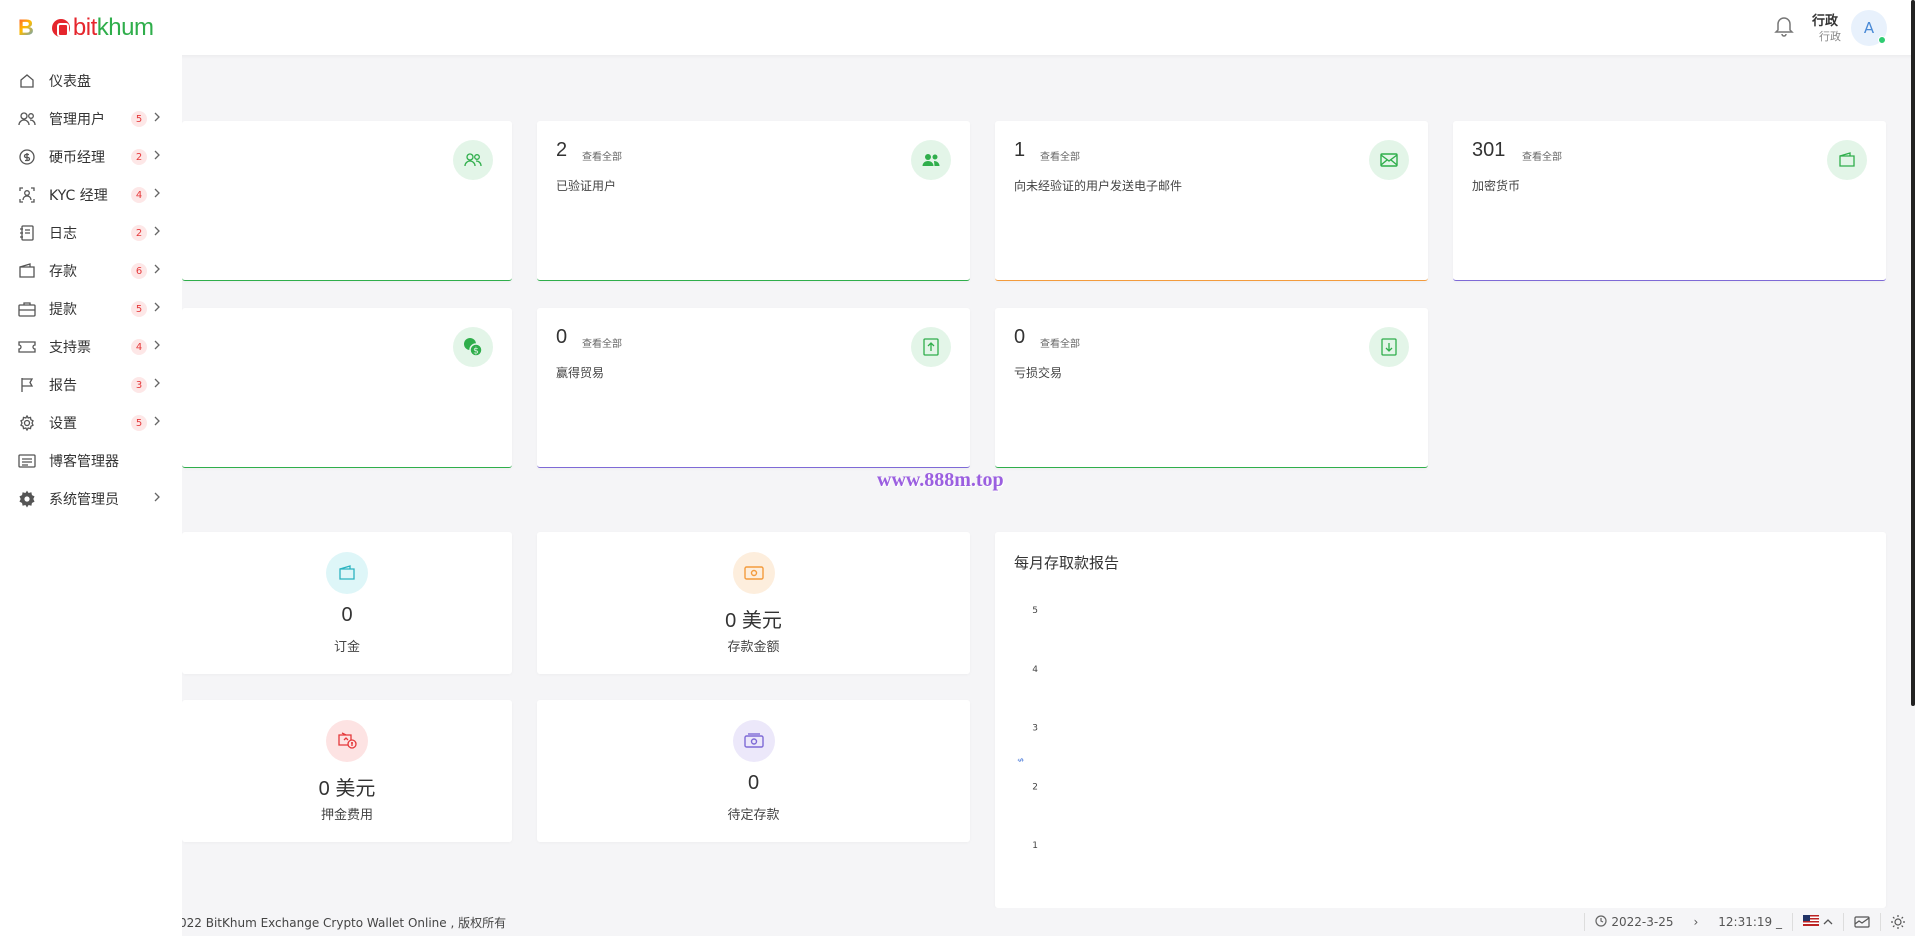  Describe the element at coordinates (931, 160) in the screenshot. I see `verified-users-icon` at that location.